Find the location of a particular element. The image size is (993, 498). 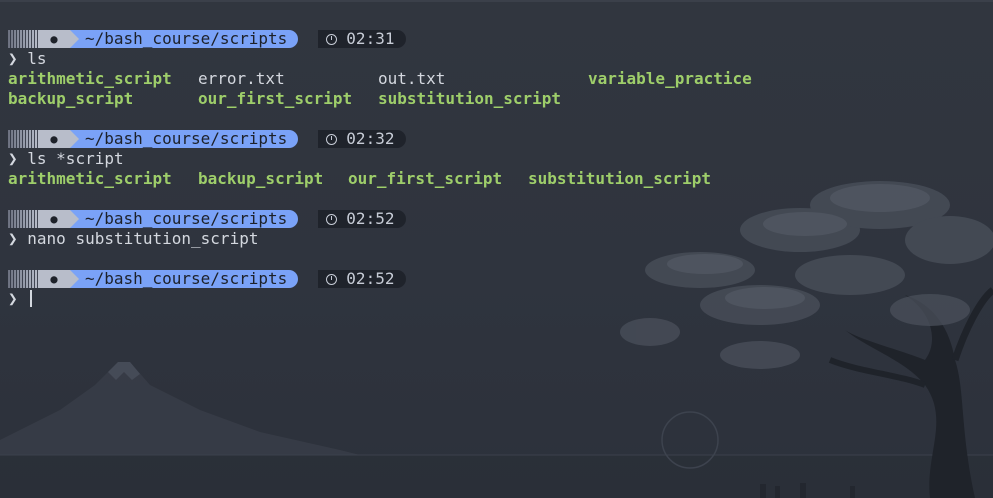

command-line: ❯ ls is located at coordinates (498, 59).